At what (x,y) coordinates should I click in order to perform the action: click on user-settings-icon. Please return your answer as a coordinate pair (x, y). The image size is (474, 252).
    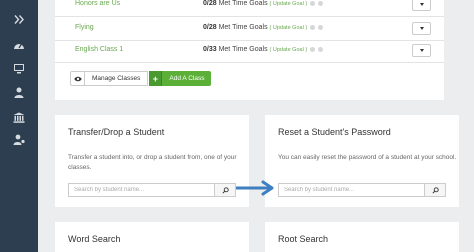
    Looking at the image, I should click on (19, 139).